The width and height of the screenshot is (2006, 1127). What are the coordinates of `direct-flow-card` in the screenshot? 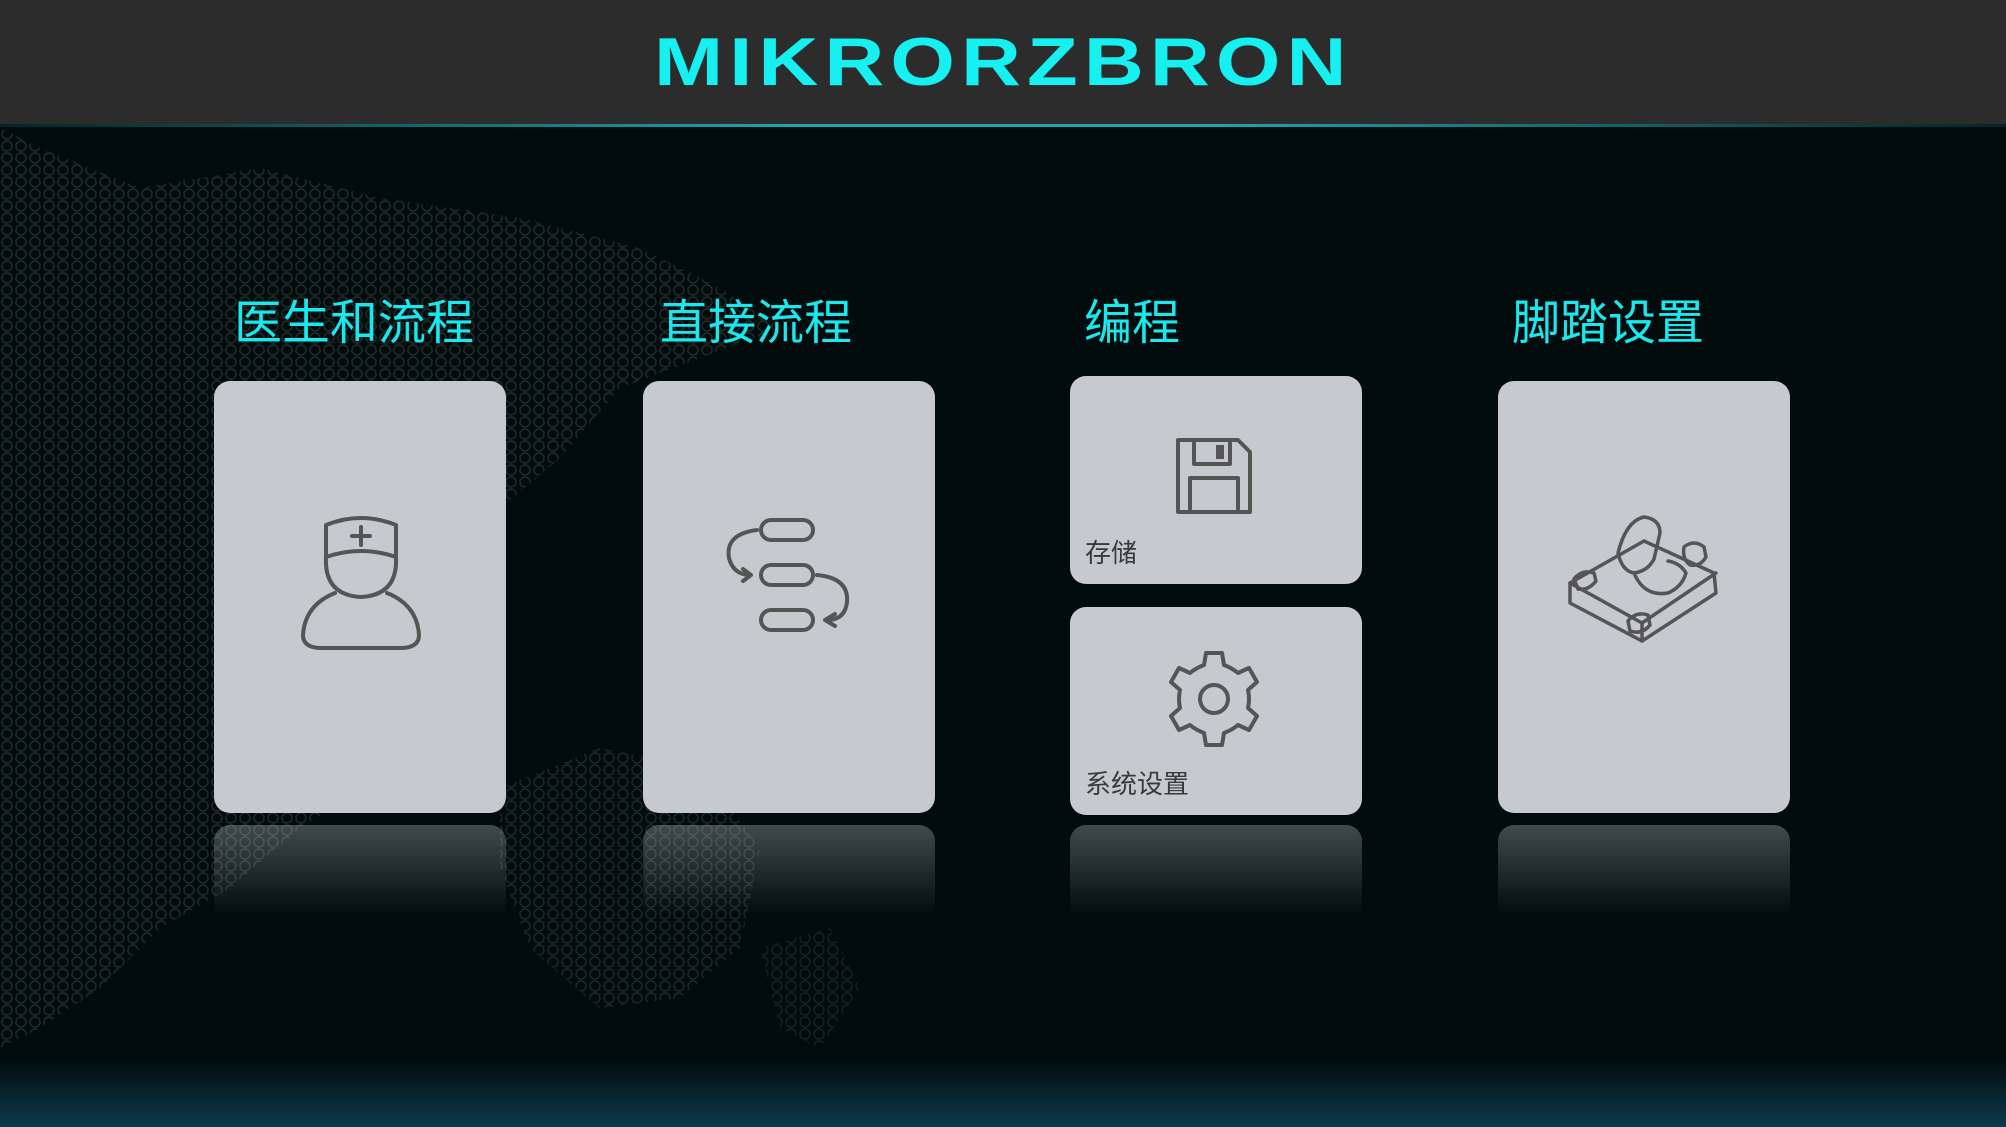 It's located at (789, 597).